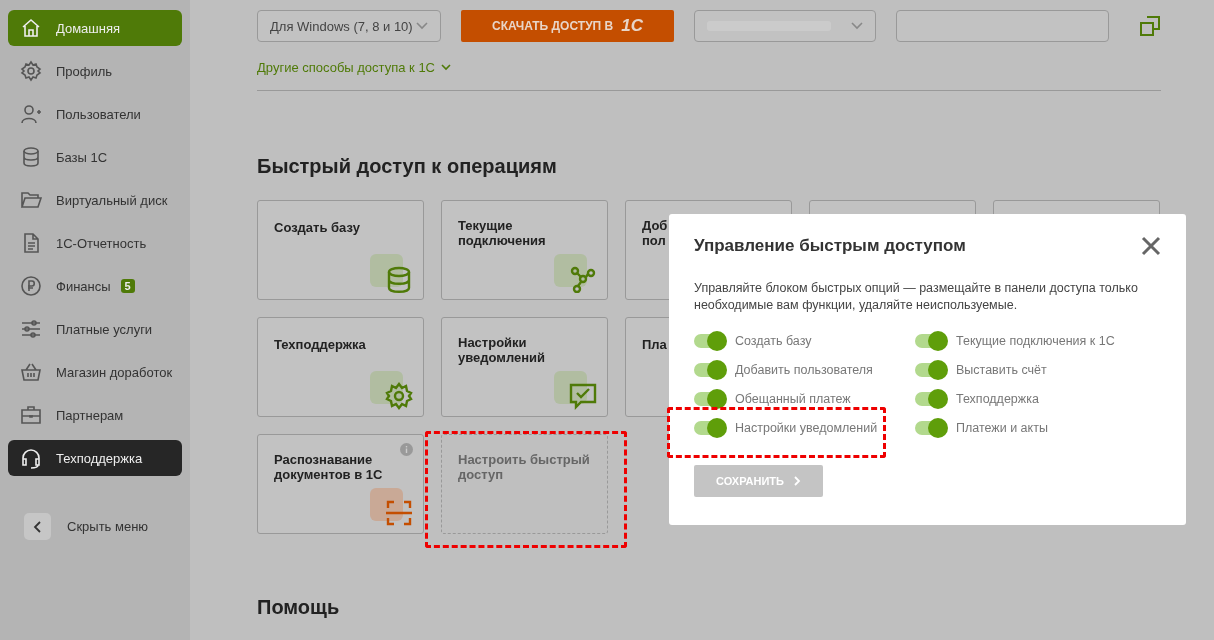 The height and width of the screenshot is (640, 1214). I want to click on tile-card: Настройки уведомлений, so click(524, 367).